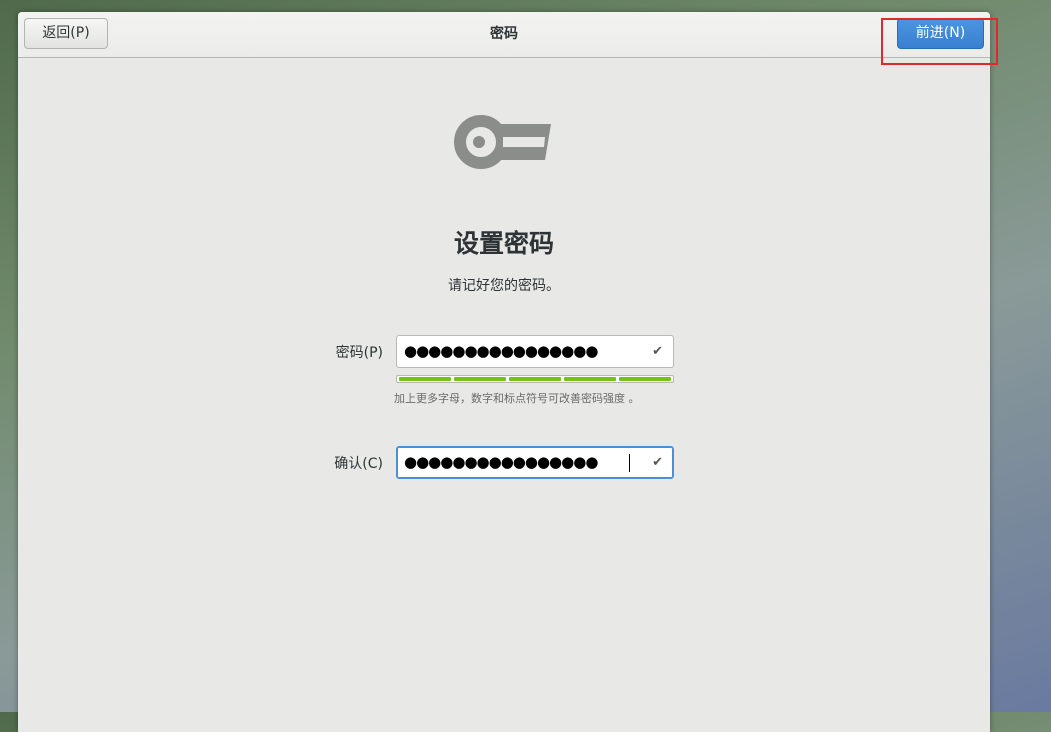  I want to click on header-bar: 密码 返回(P) 前进(N), so click(504, 35).